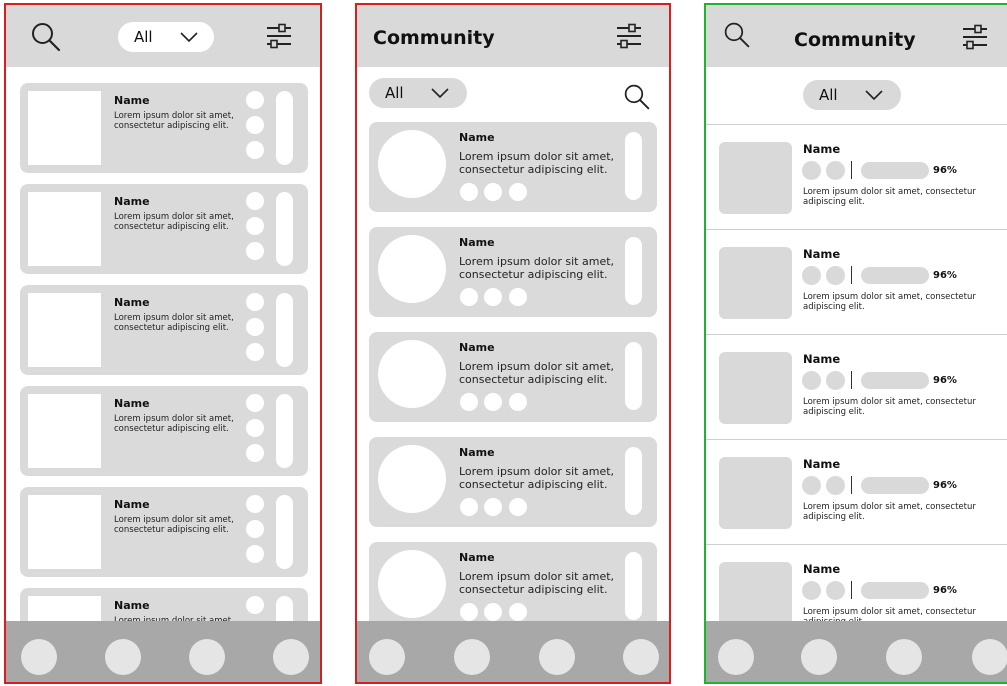 The image size is (1007, 686). What do you see at coordinates (855, 40) in the screenshot?
I see `page-title: Community` at bounding box center [855, 40].